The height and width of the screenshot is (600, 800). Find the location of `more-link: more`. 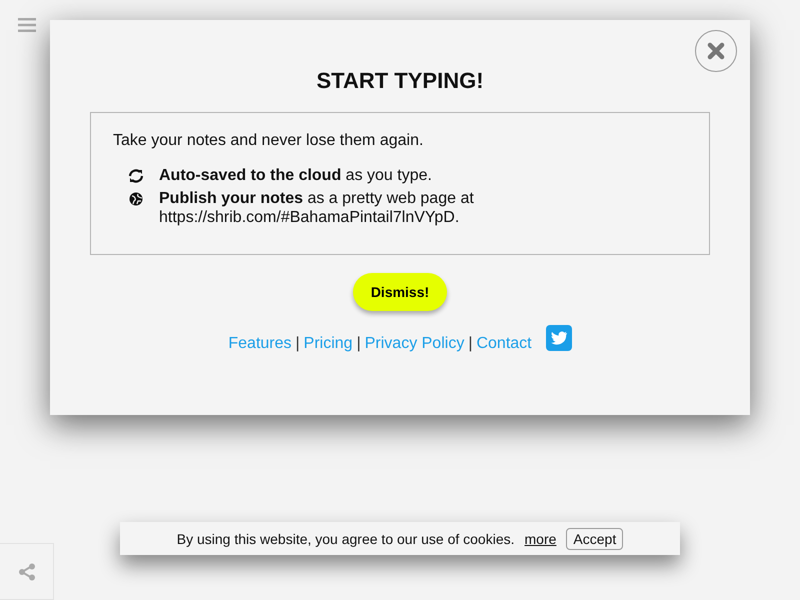

more-link: more is located at coordinates (540, 538).